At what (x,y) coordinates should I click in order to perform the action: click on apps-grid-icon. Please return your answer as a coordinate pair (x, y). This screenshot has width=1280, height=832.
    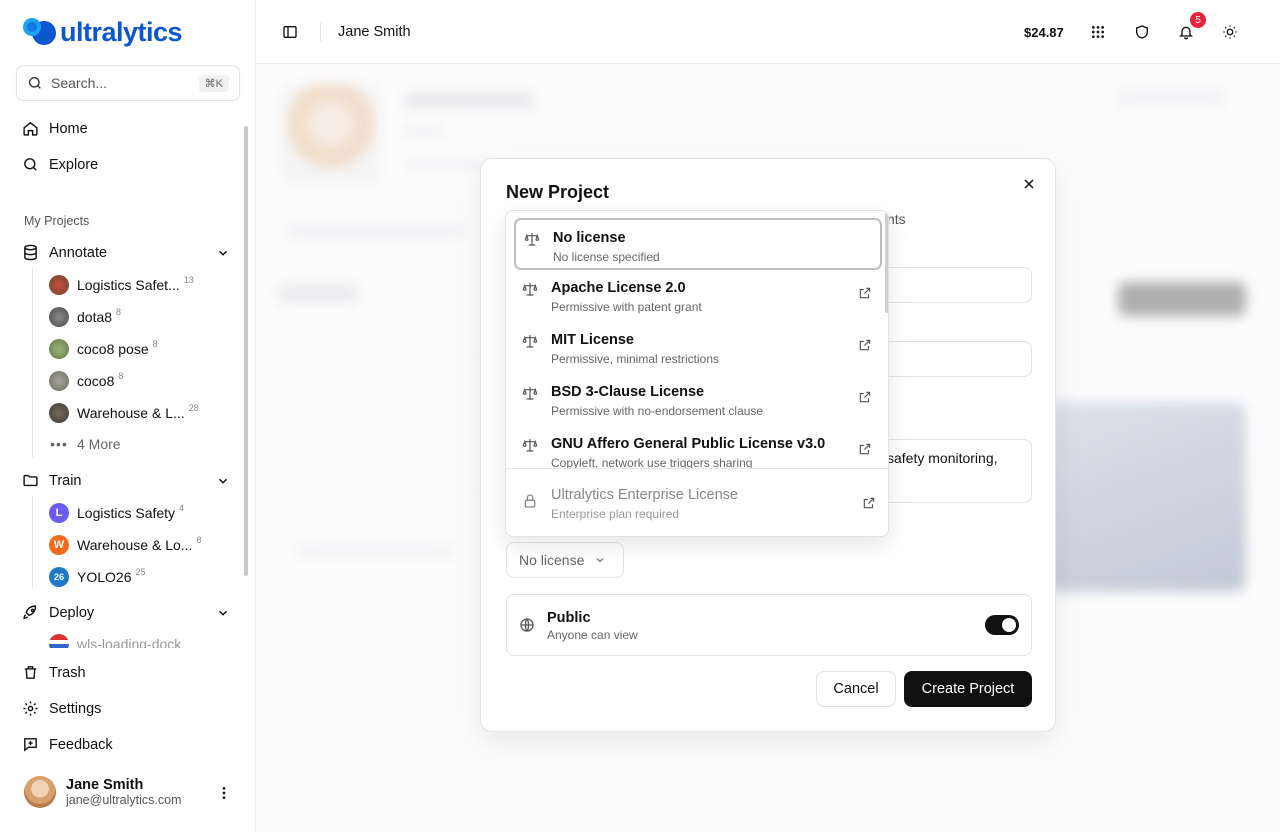
    Looking at the image, I should click on (1098, 32).